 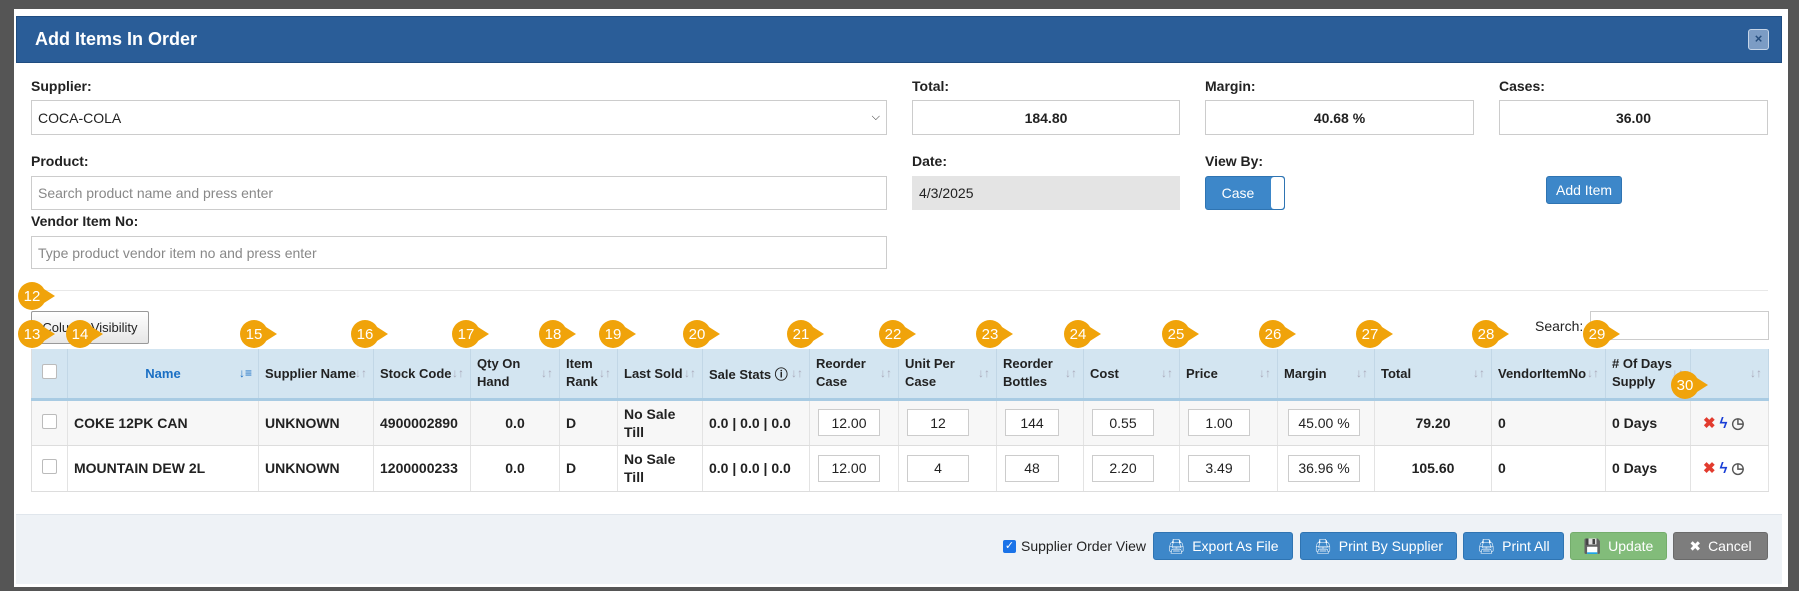 What do you see at coordinates (756, 375) in the screenshot?
I see `column-header: Sale Stats ⓘ ↓↑` at bounding box center [756, 375].